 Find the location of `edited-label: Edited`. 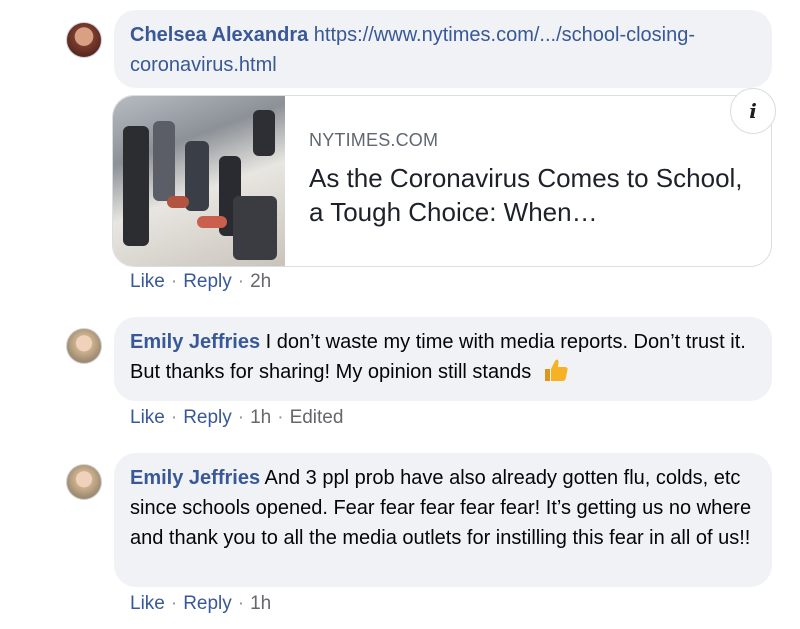

edited-label: Edited is located at coordinates (317, 417).